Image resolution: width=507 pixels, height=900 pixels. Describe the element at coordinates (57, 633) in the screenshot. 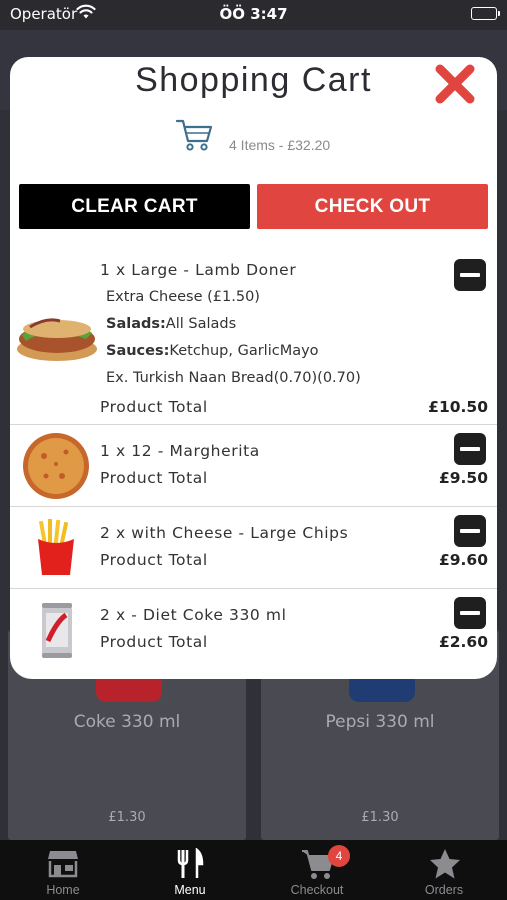

I see `diet-coke-can-image` at that location.